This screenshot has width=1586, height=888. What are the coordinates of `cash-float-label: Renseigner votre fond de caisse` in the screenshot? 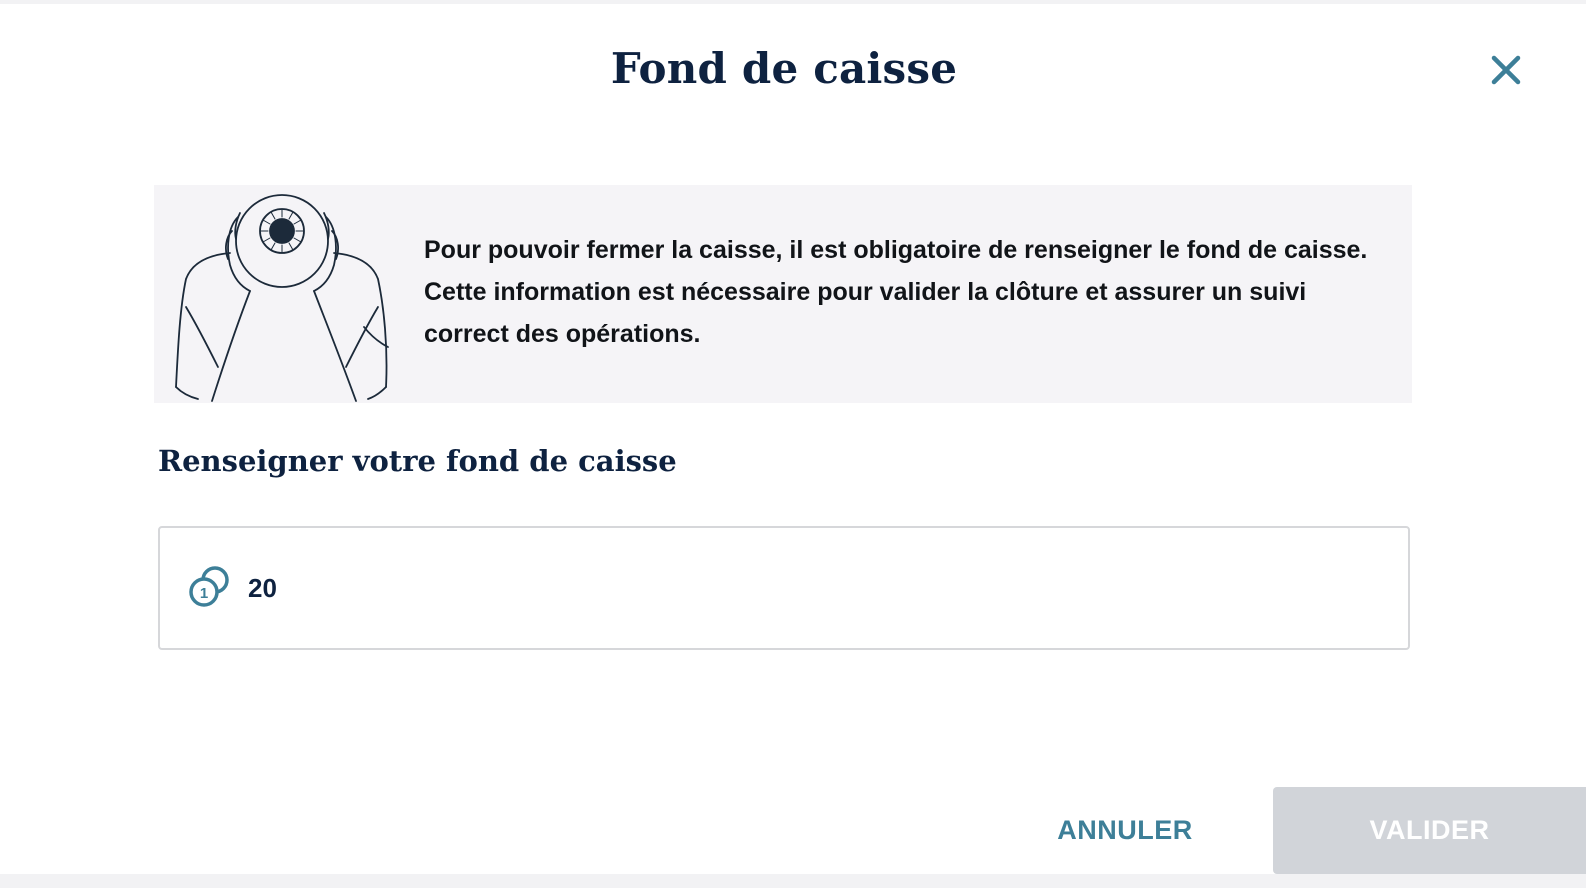 It's located at (417, 461).